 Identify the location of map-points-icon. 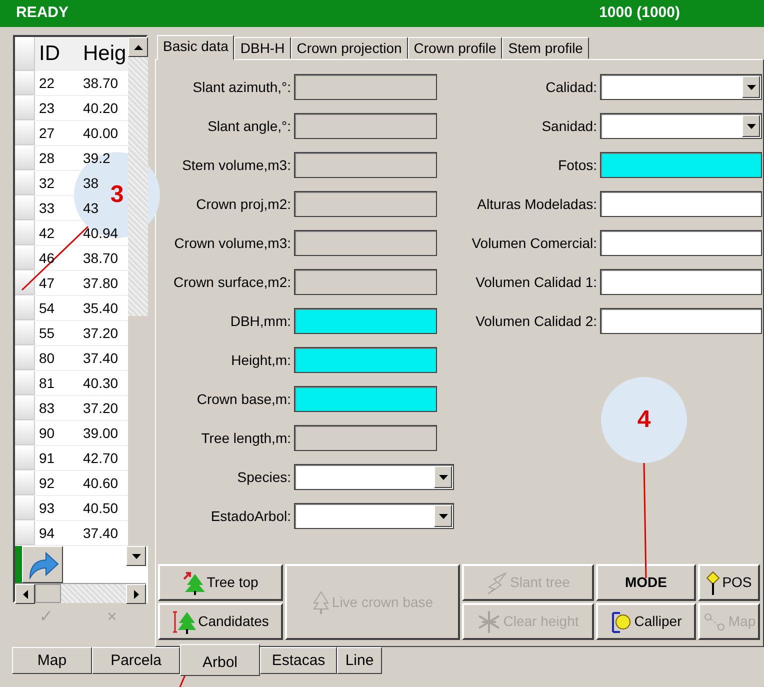
(714, 621).